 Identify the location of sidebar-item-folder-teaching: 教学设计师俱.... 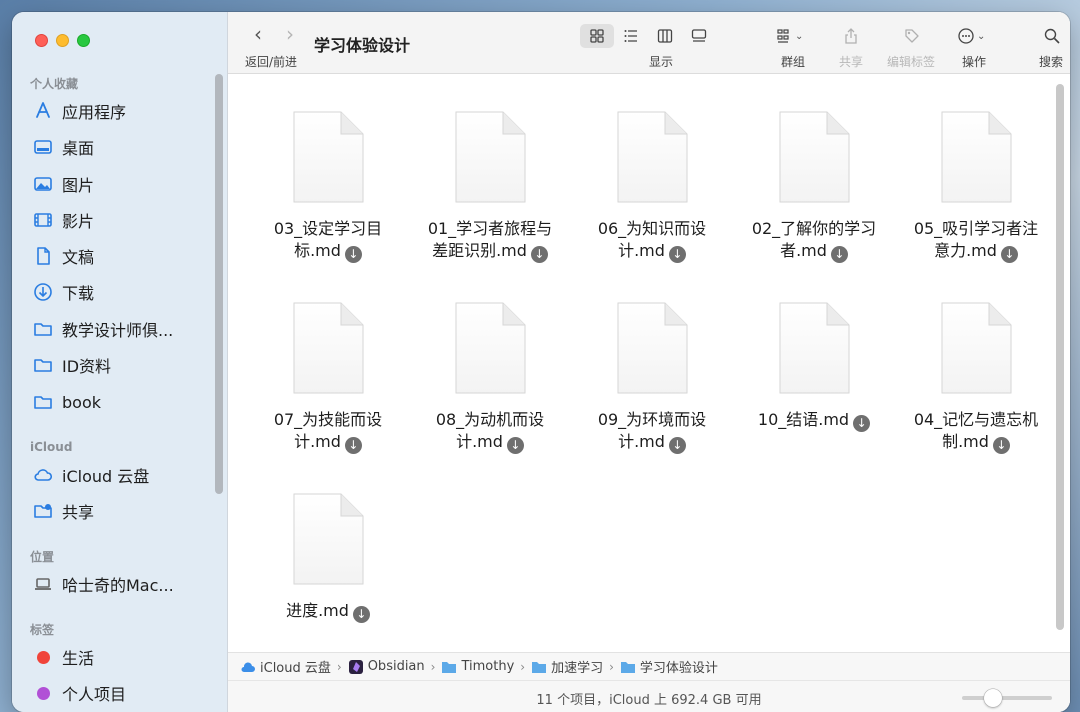
(122, 329).